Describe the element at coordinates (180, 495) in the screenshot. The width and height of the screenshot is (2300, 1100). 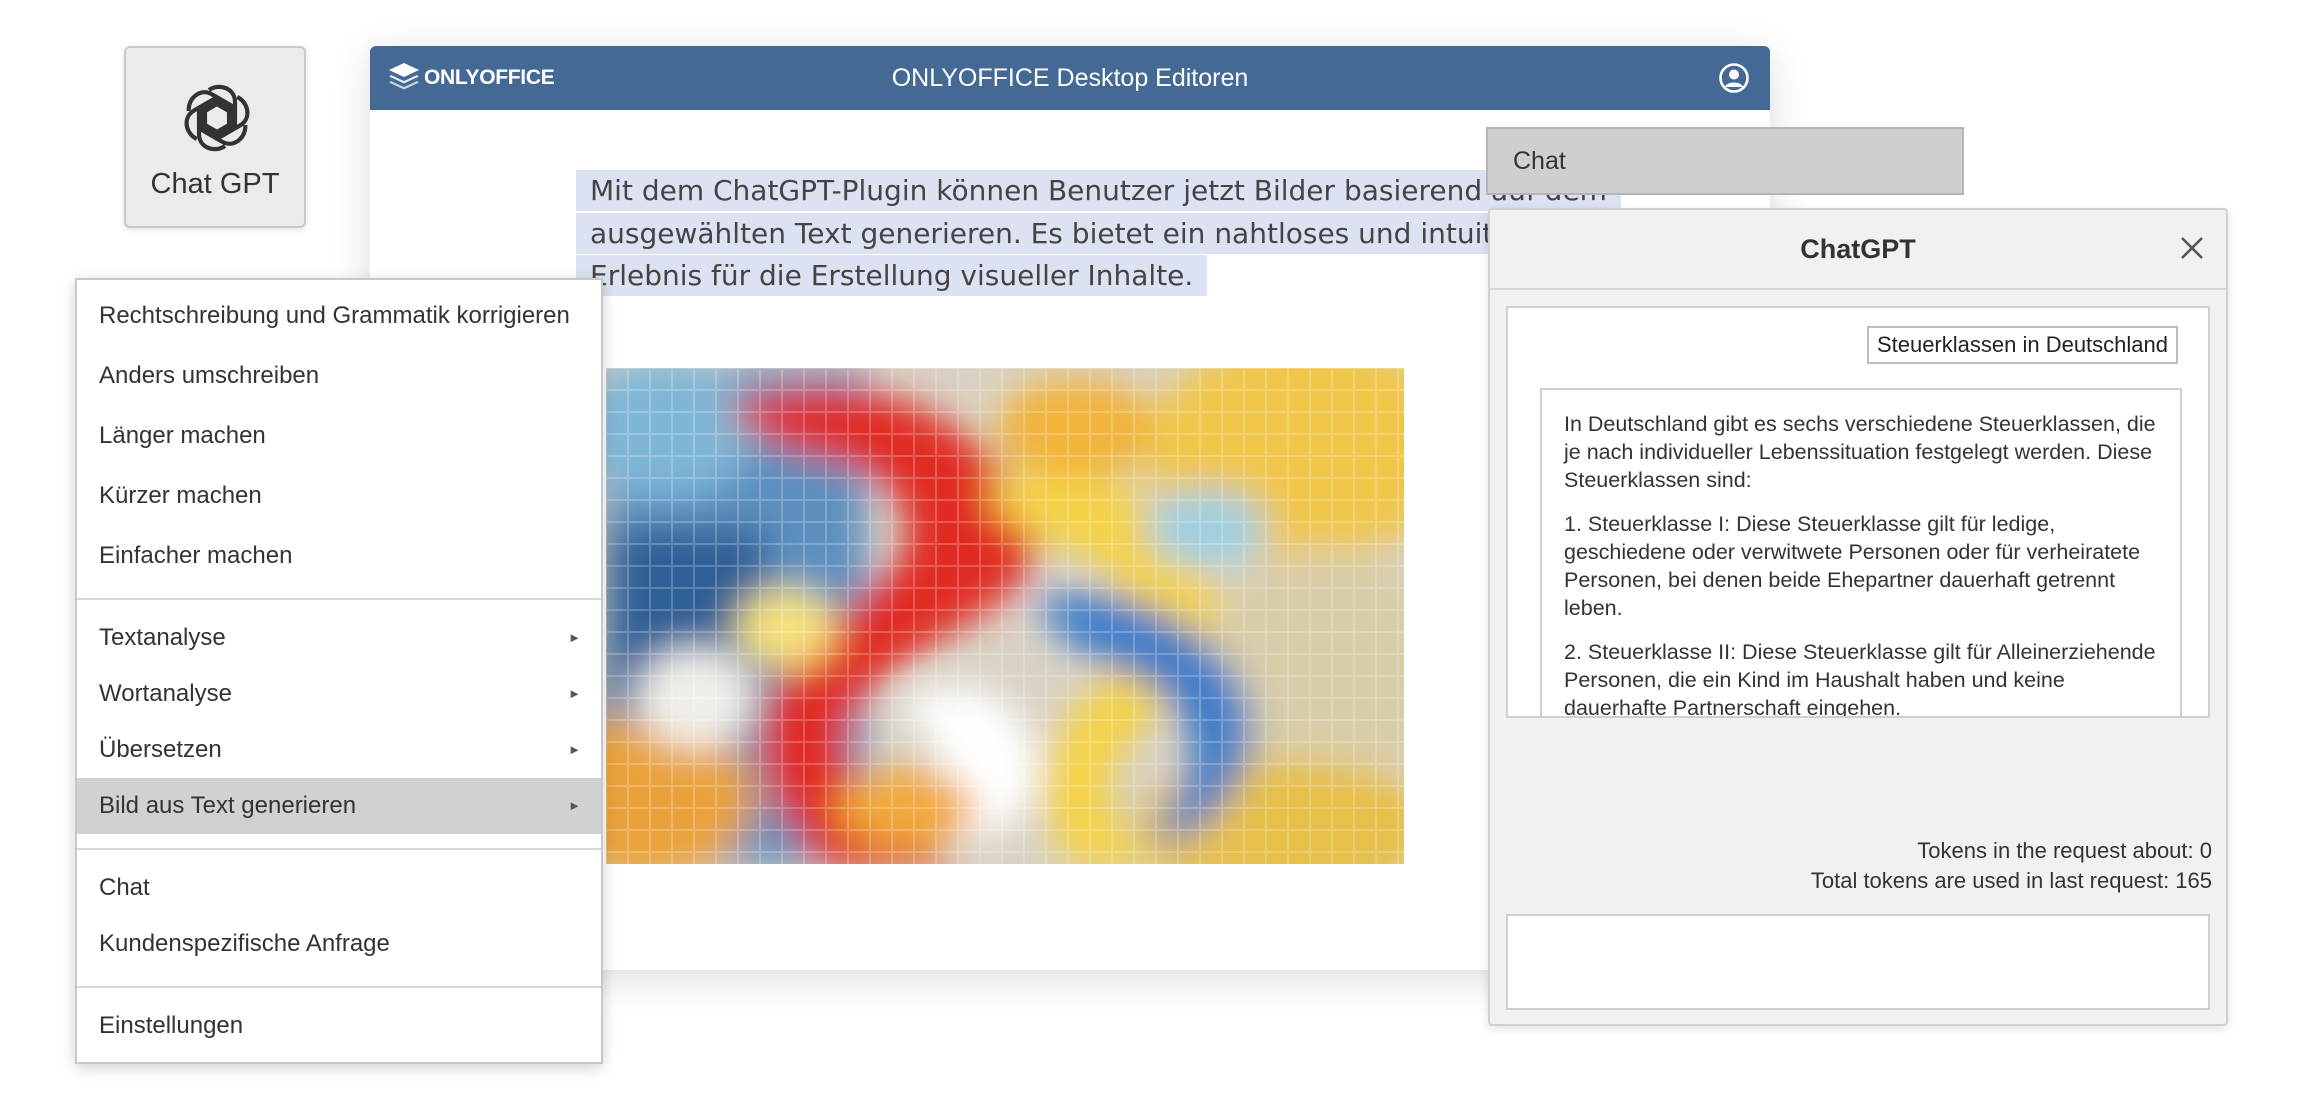
I see `menu-item-label: Kürzer machen` at that location.